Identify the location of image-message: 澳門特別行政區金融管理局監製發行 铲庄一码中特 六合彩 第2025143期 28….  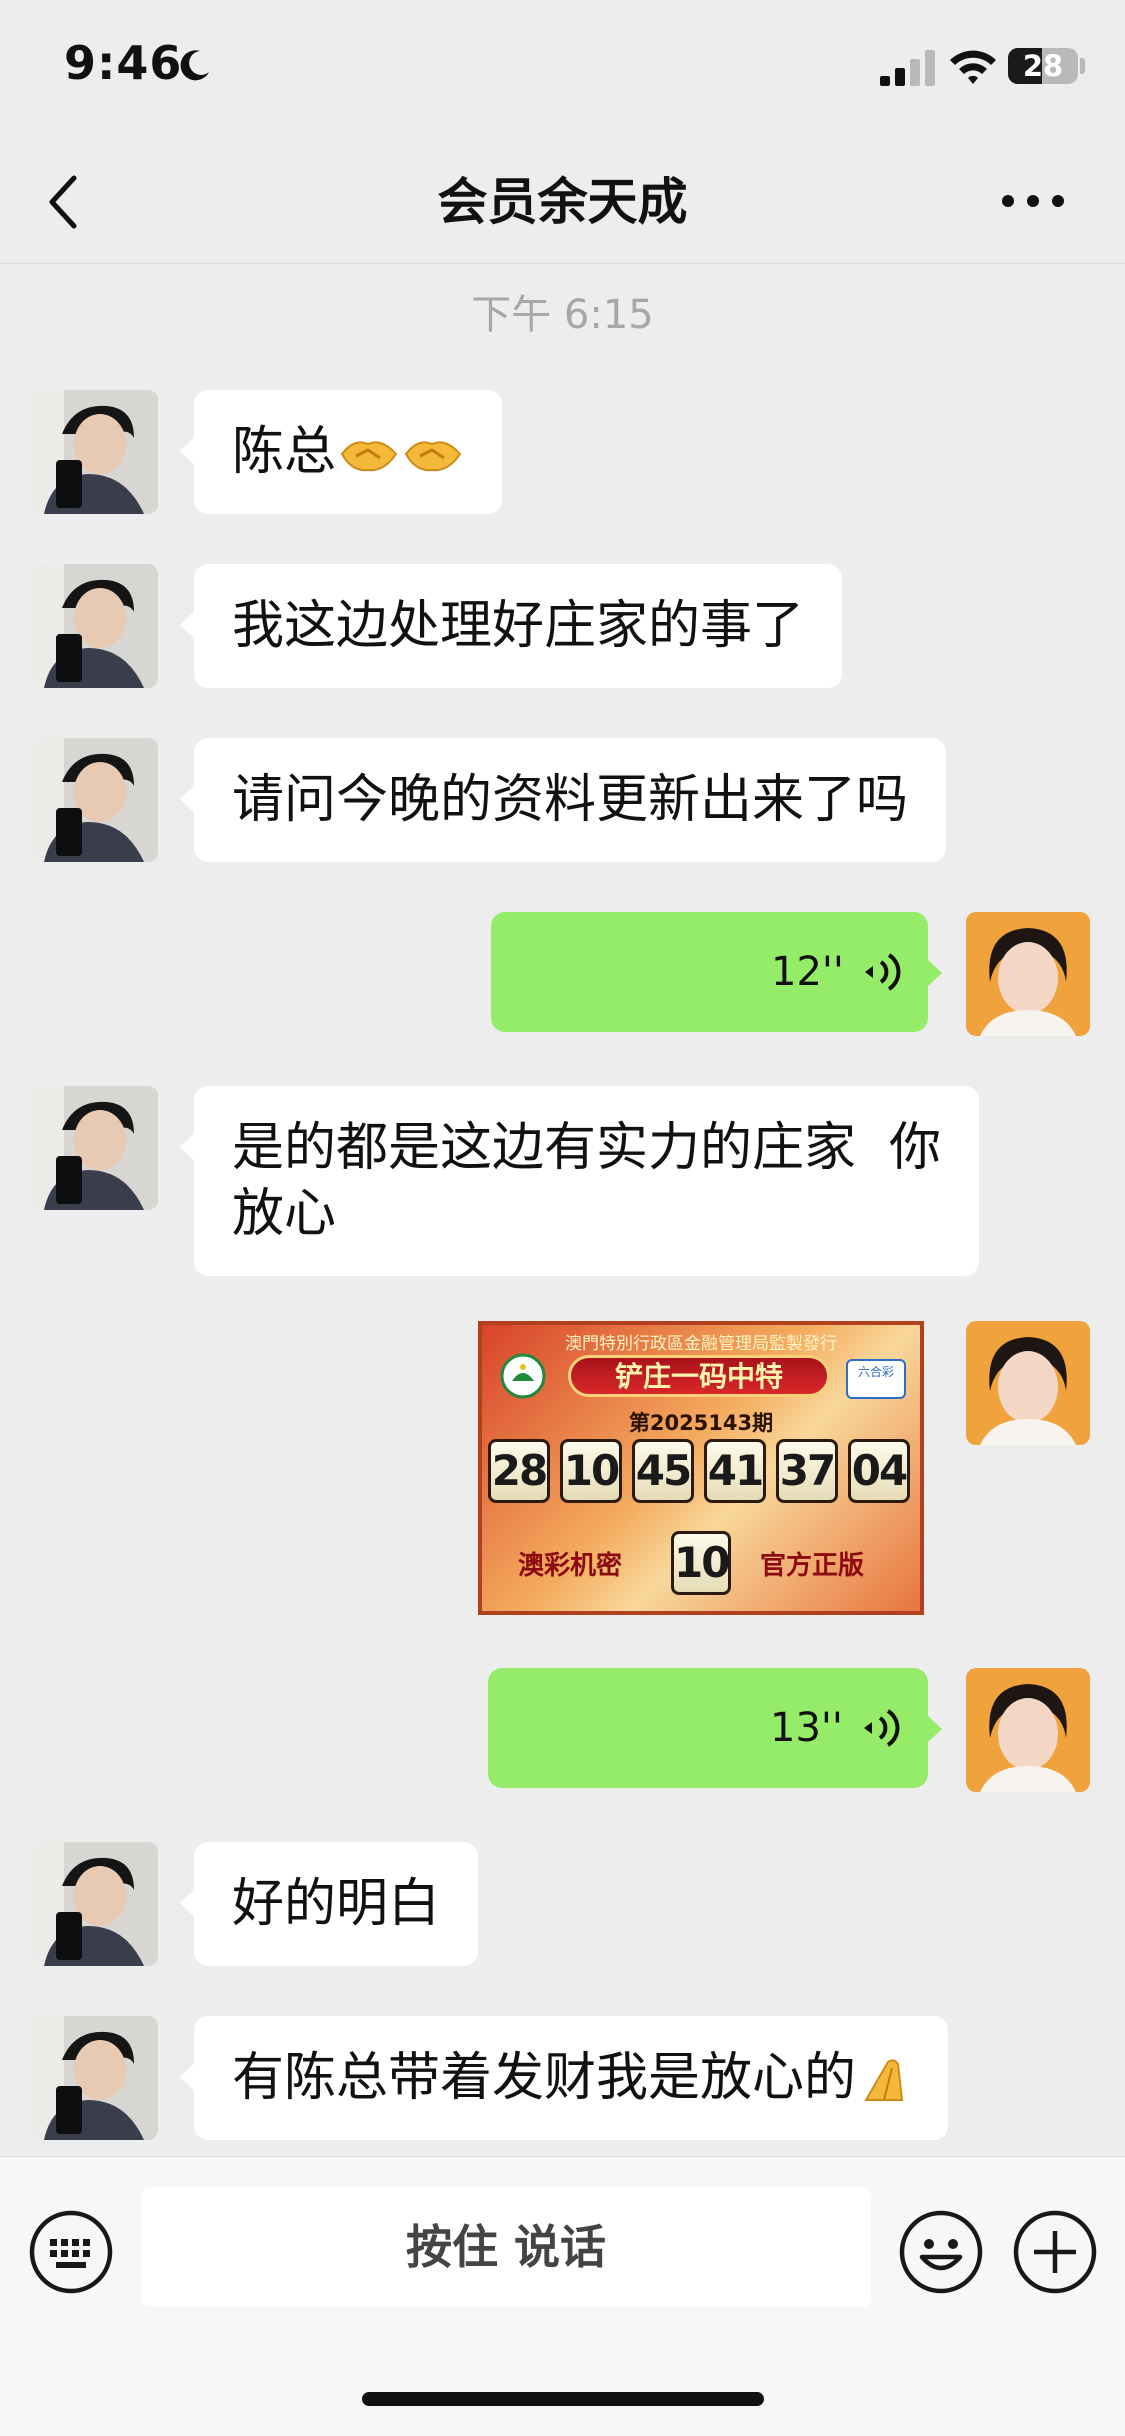
(701, 1468).